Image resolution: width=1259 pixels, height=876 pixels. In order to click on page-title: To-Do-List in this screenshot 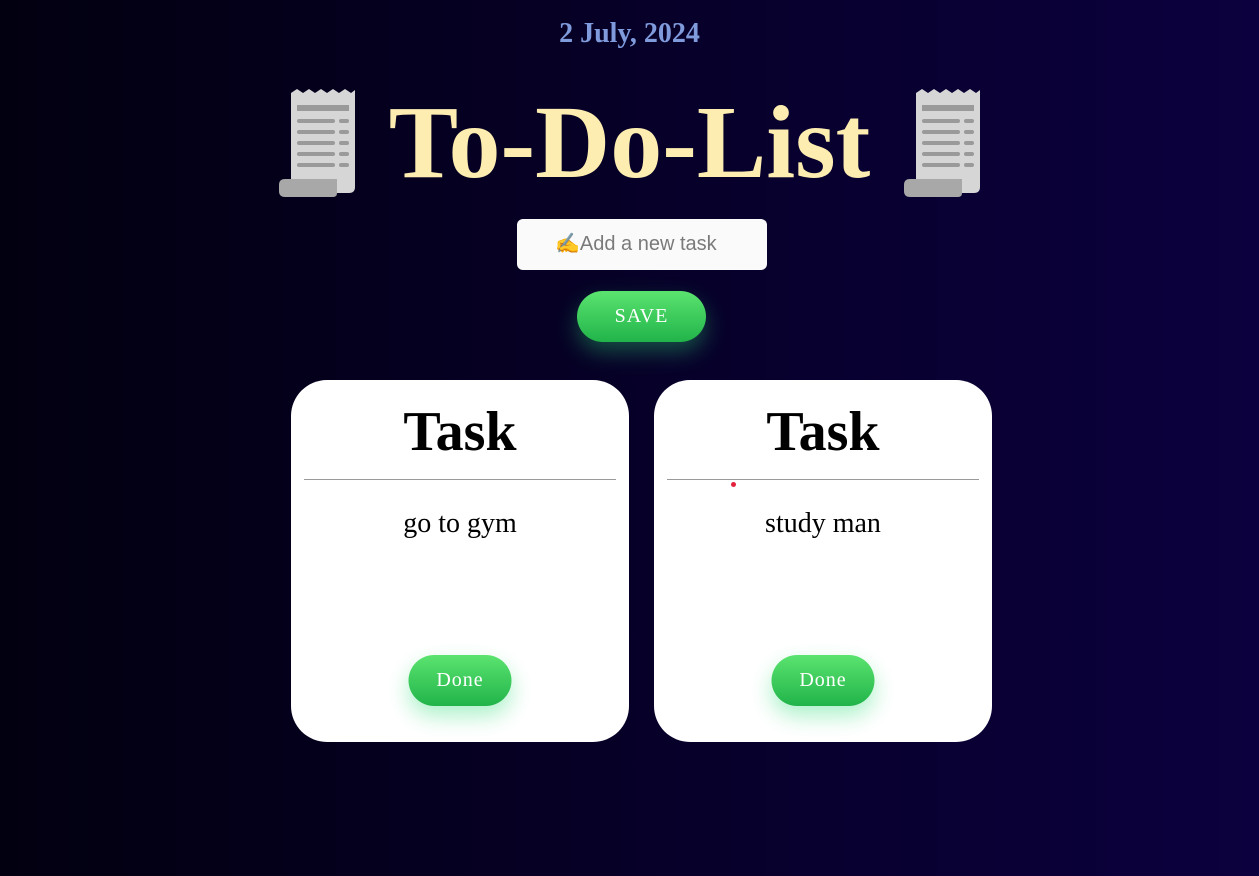, I will do `click(629, 142)`.